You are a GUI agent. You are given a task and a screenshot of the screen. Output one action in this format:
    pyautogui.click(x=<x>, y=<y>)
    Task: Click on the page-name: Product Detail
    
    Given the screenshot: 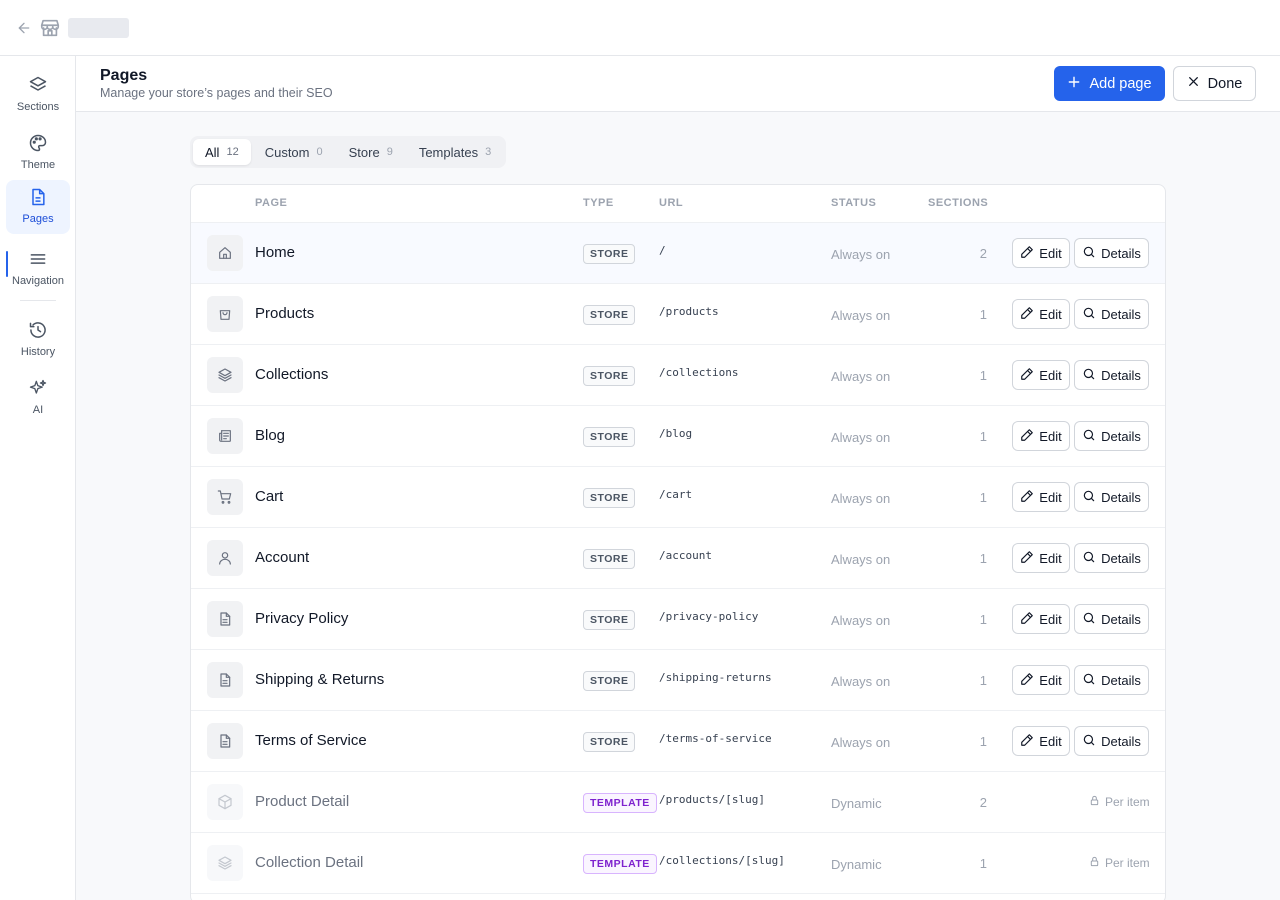 What is the action you would take?
    pyautogui.click(x=302, y=801)
    